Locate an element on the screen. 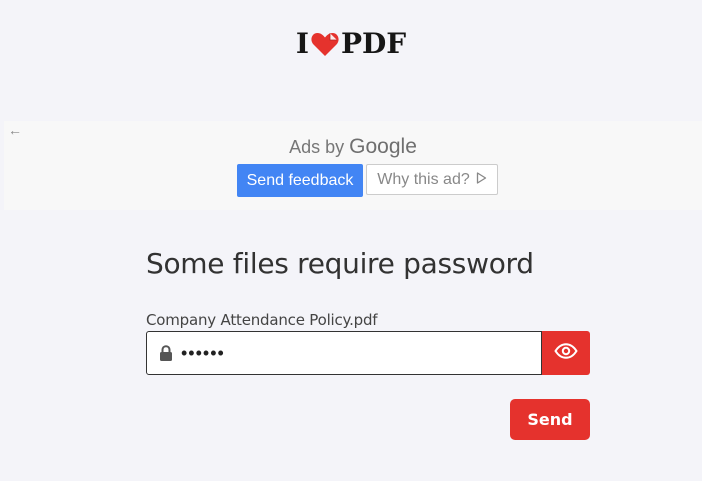 This screenshot has height=481, width=702. why-this-ad-label: Why this ad? is located at coordinates (423, 179).